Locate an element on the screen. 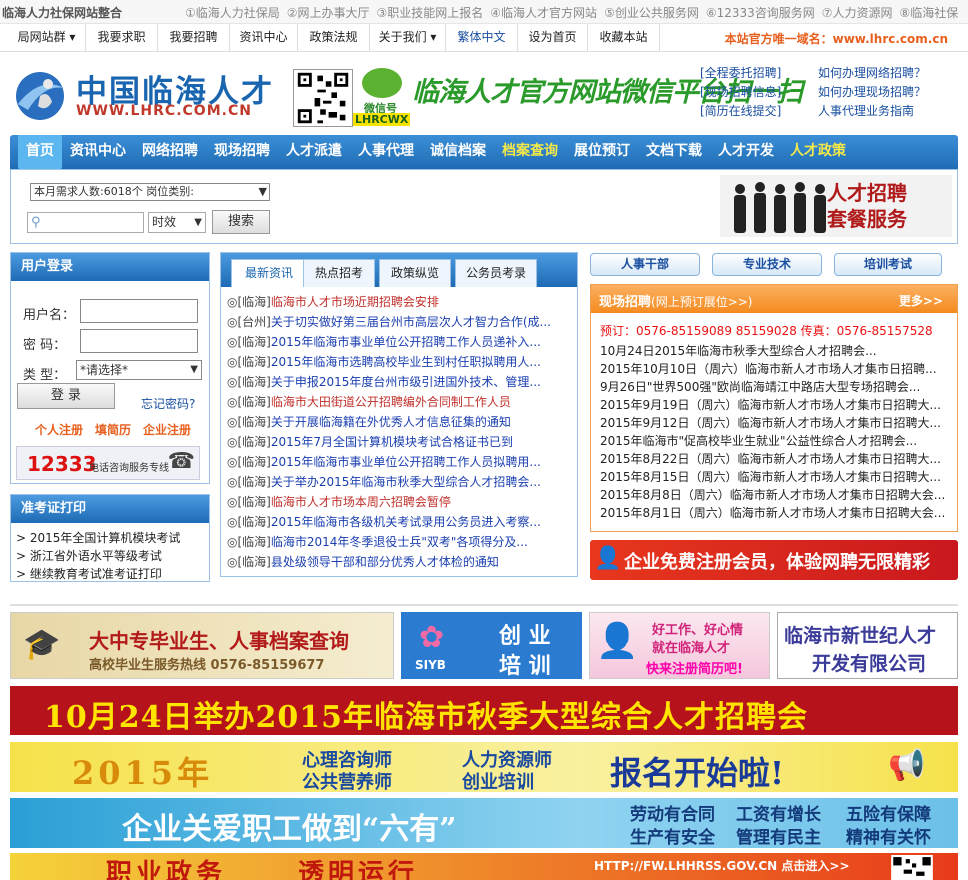 The width and height of the screenshot is (968, 880). personal-register-link: 个人注册 is located at coordinates (59, 430).